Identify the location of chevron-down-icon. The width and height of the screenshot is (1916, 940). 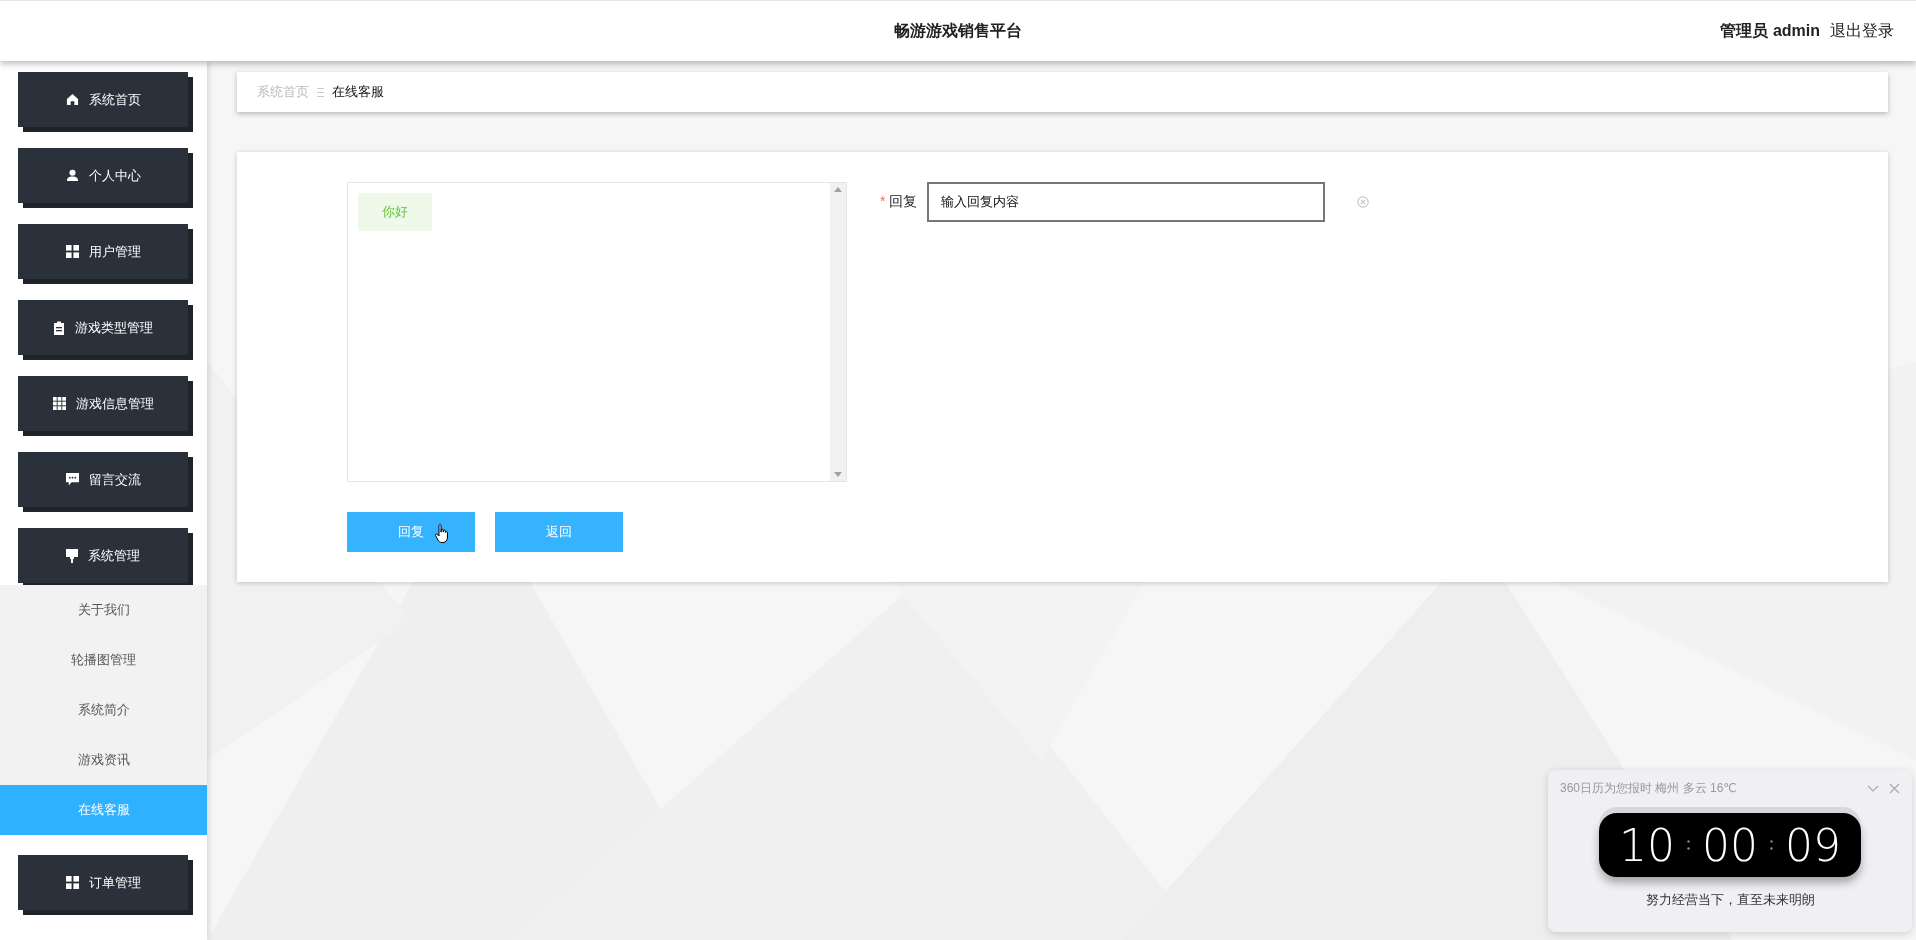
(1873, 788).